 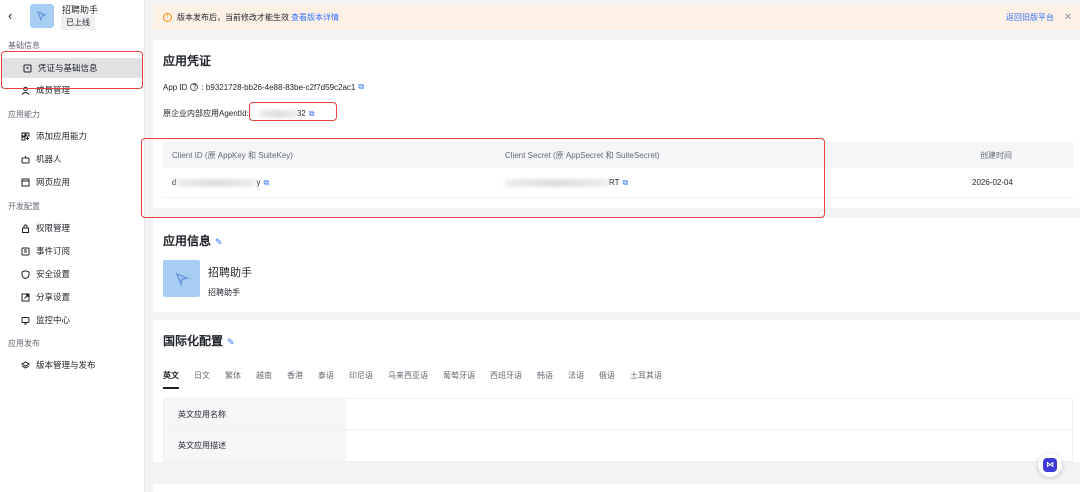 What do you see at coordinates (506, 375) in the screenshot?
I see `tab-spanish: 西班牙语` at bounding box center [506, 375].